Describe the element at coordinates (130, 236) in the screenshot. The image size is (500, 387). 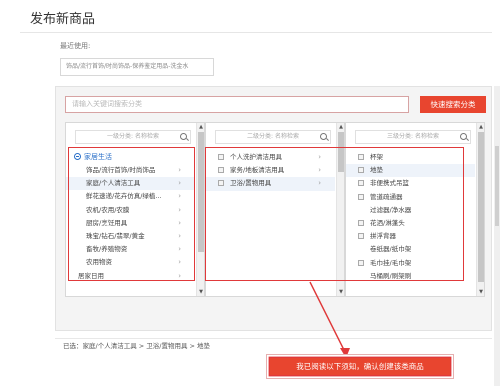
I see `list-item: 珠宝/钻石/翡翠/黄金 ›` at that location.